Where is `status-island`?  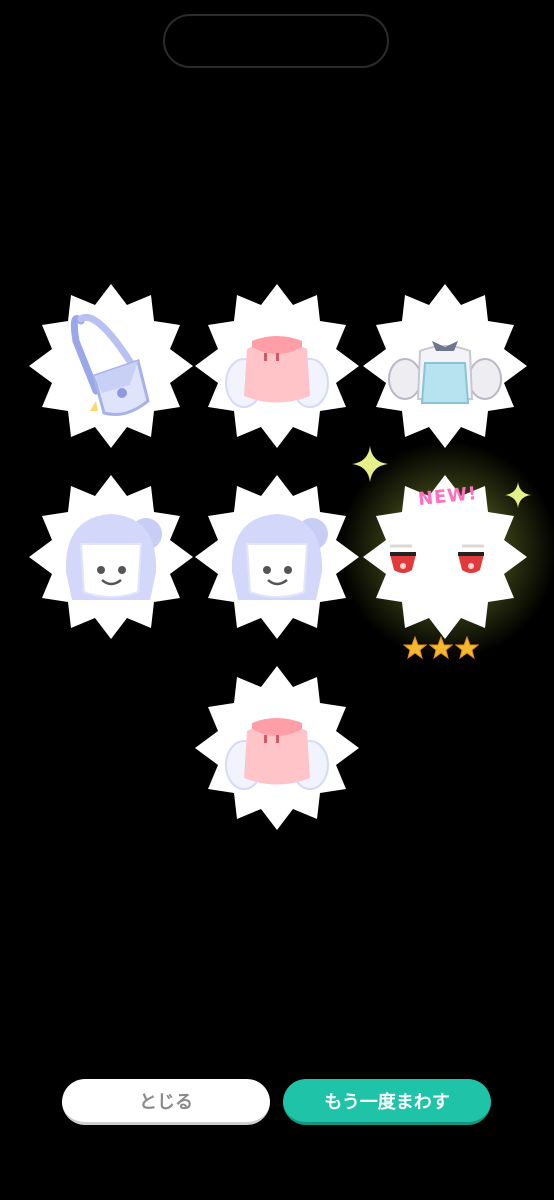 status-island is located at coordinates (276, 41).